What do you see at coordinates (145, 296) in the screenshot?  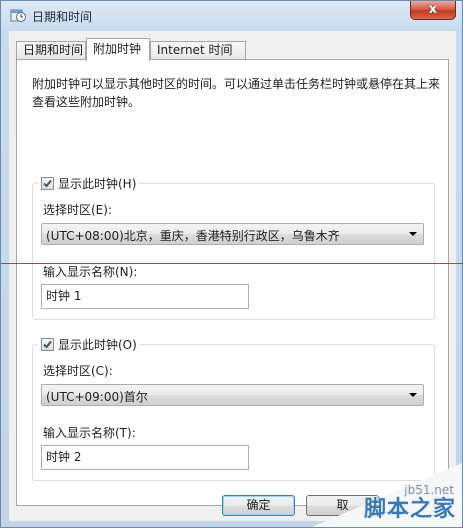 I see `clock1-name-input: 时钟 1` at bounding box center [145, 296].